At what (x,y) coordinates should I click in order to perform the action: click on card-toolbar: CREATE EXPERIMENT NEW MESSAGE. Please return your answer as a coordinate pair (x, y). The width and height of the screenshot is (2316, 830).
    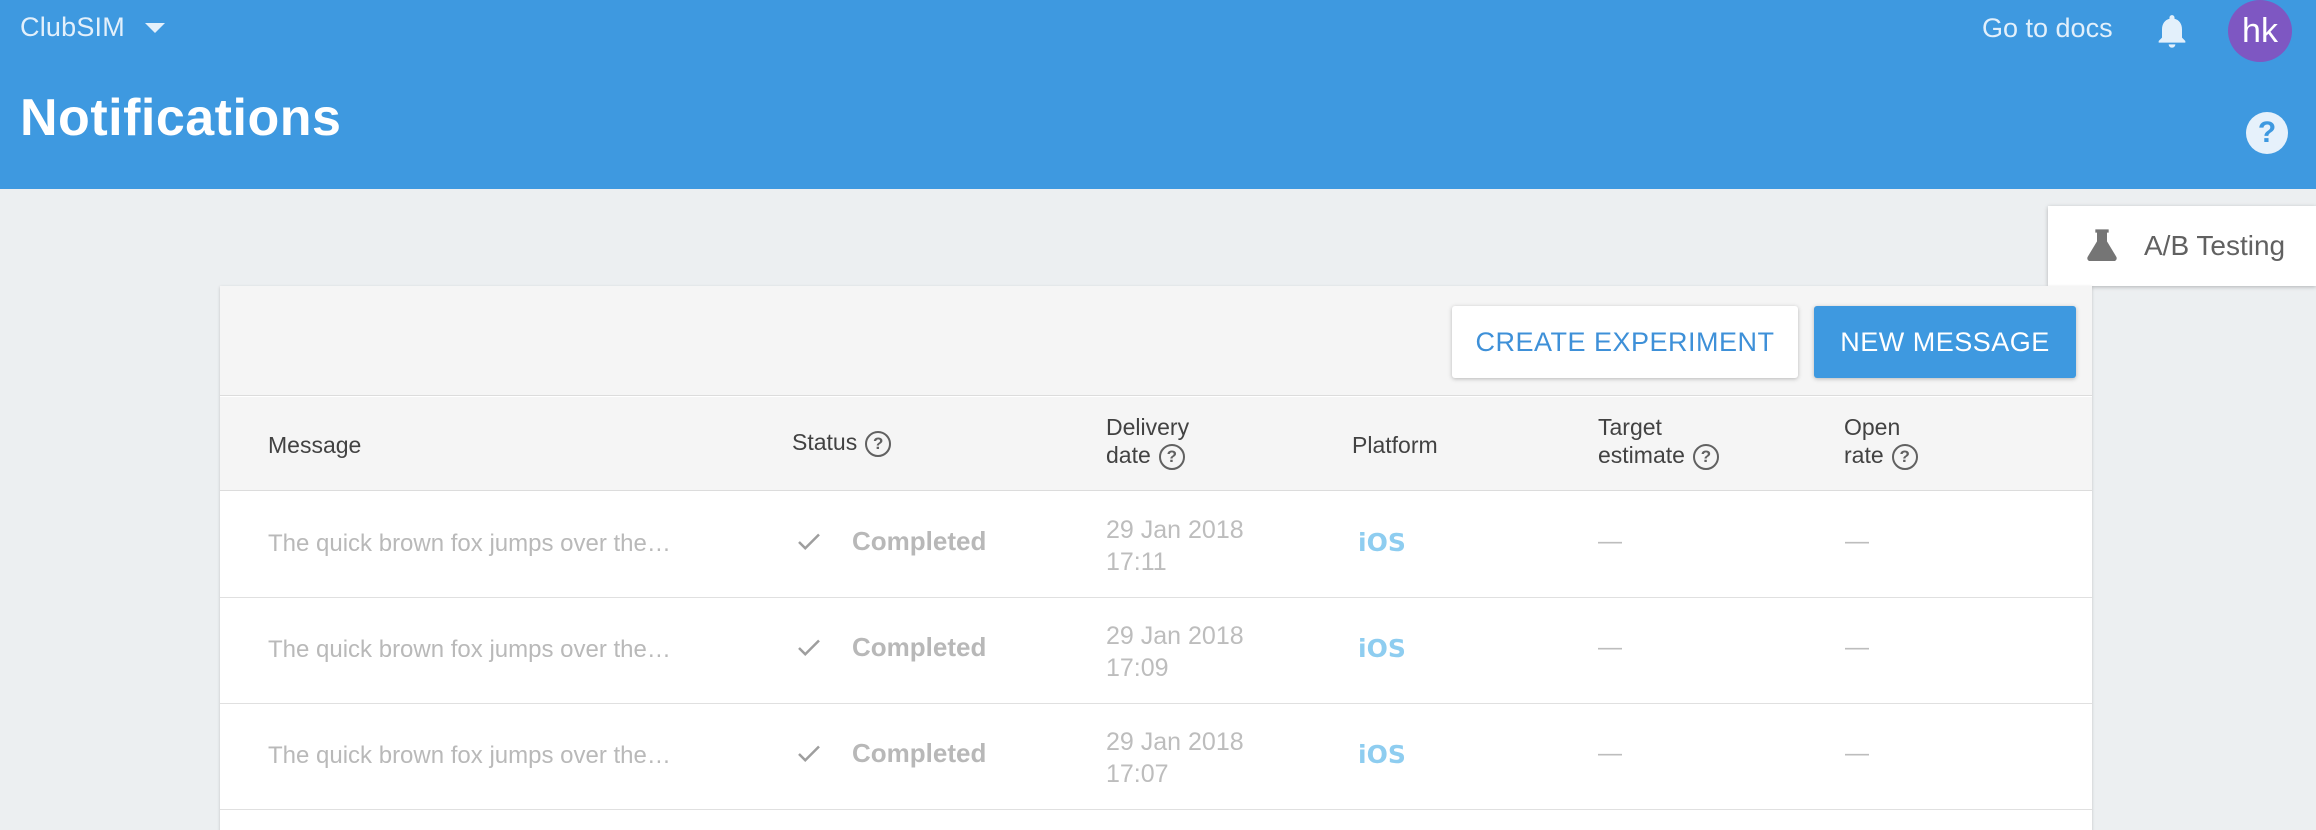
    Looking at the image, I should click on (1156, 341).